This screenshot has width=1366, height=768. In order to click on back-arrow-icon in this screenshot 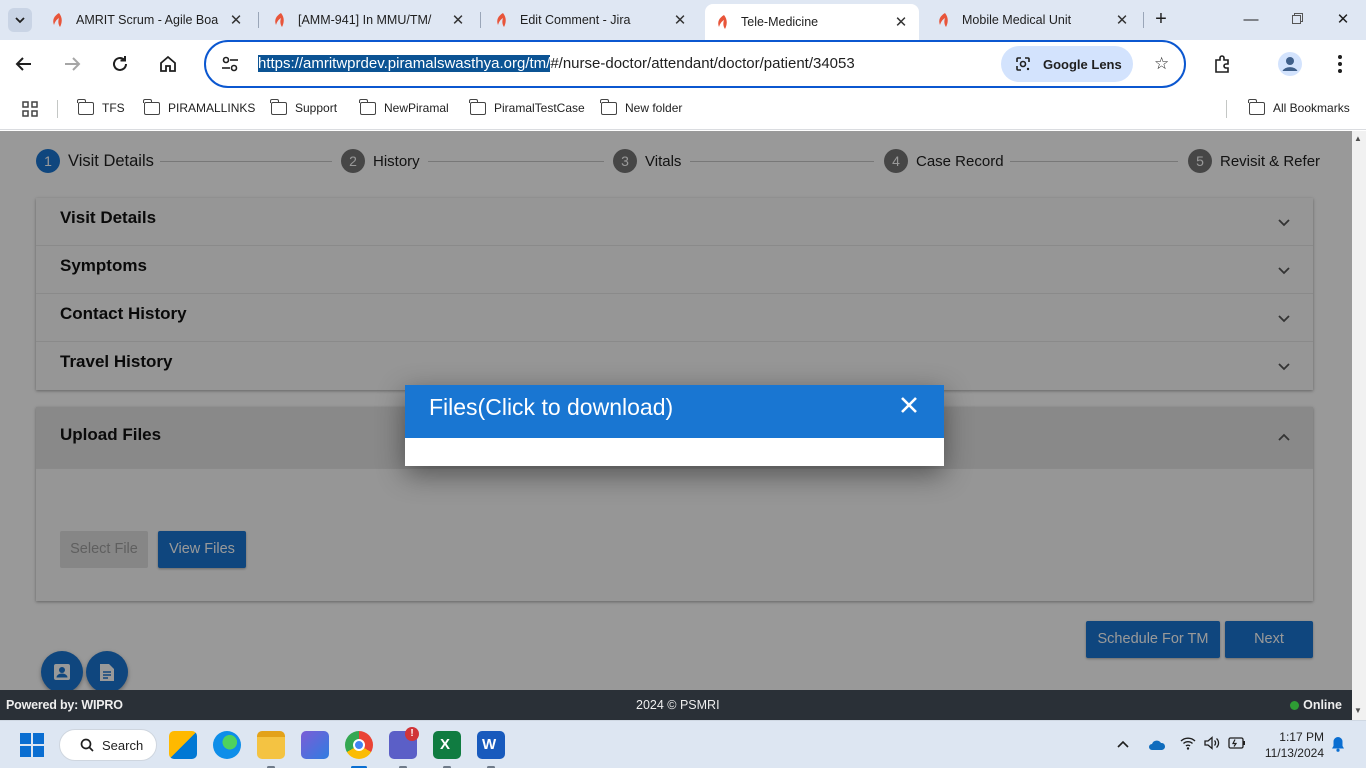, I will do `click(23, 64)`.